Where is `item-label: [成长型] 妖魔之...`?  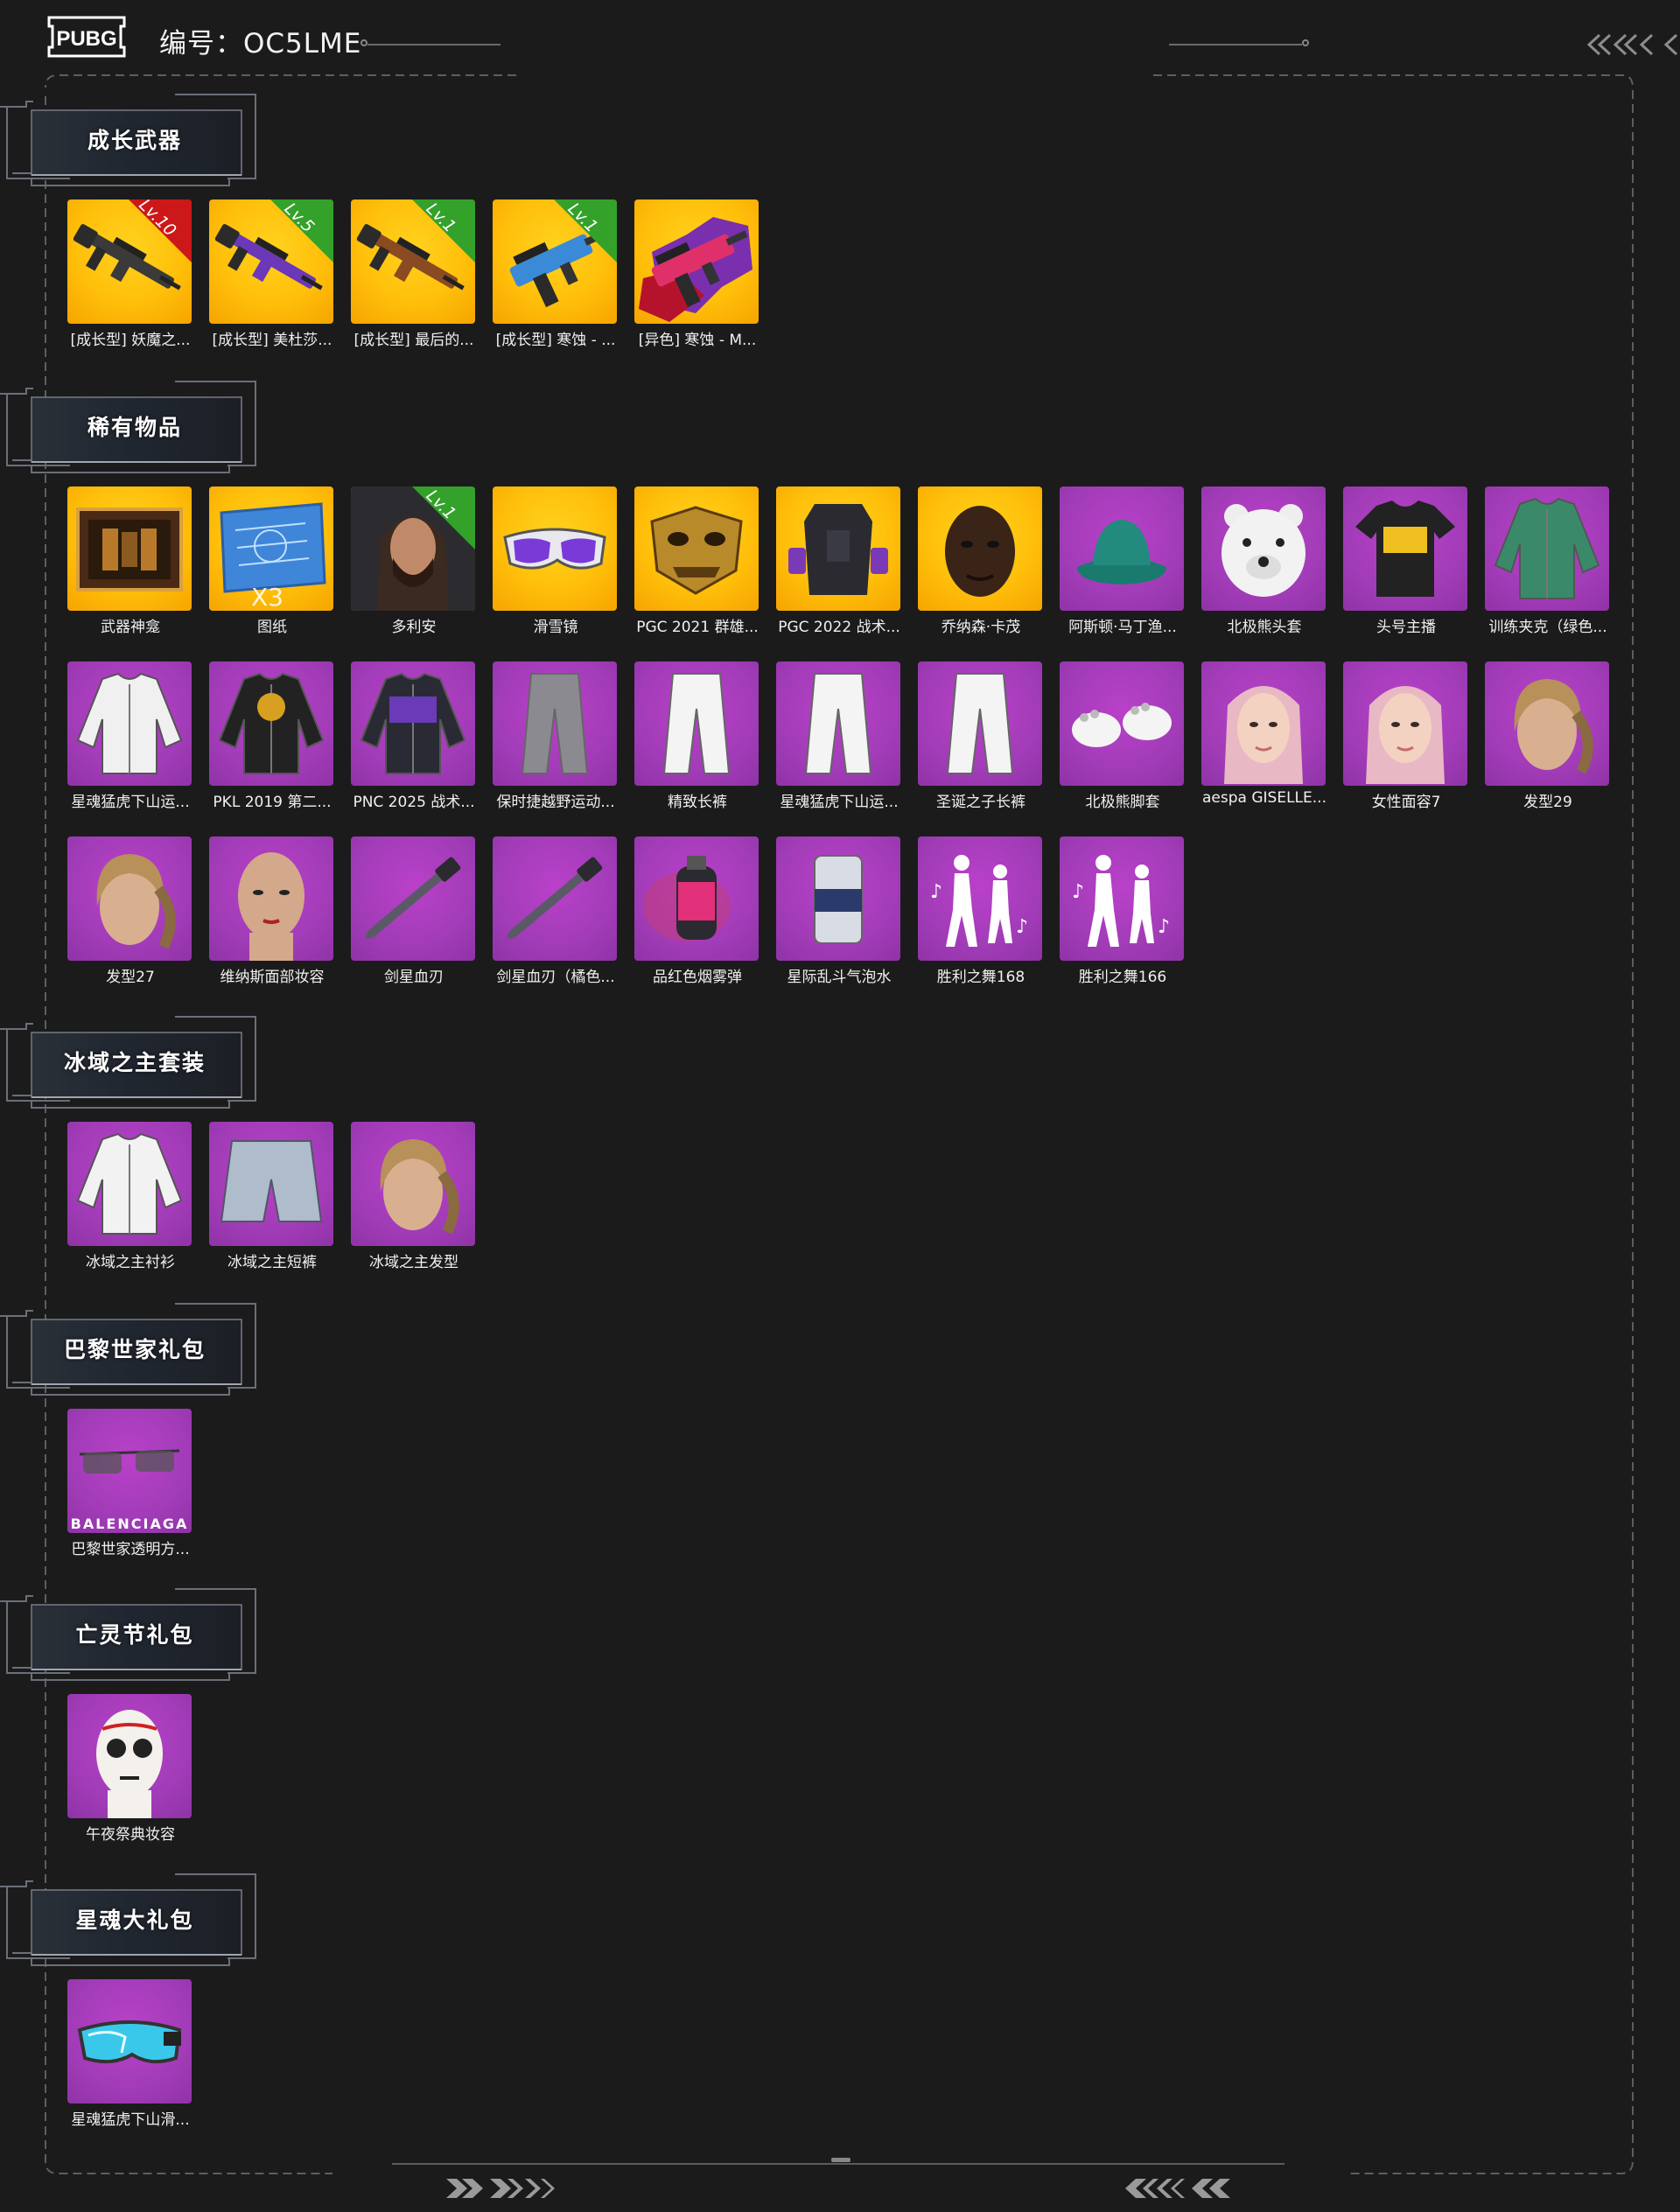
item-label: [成长型] 妖魔之... is located at coordinates (130, 340).